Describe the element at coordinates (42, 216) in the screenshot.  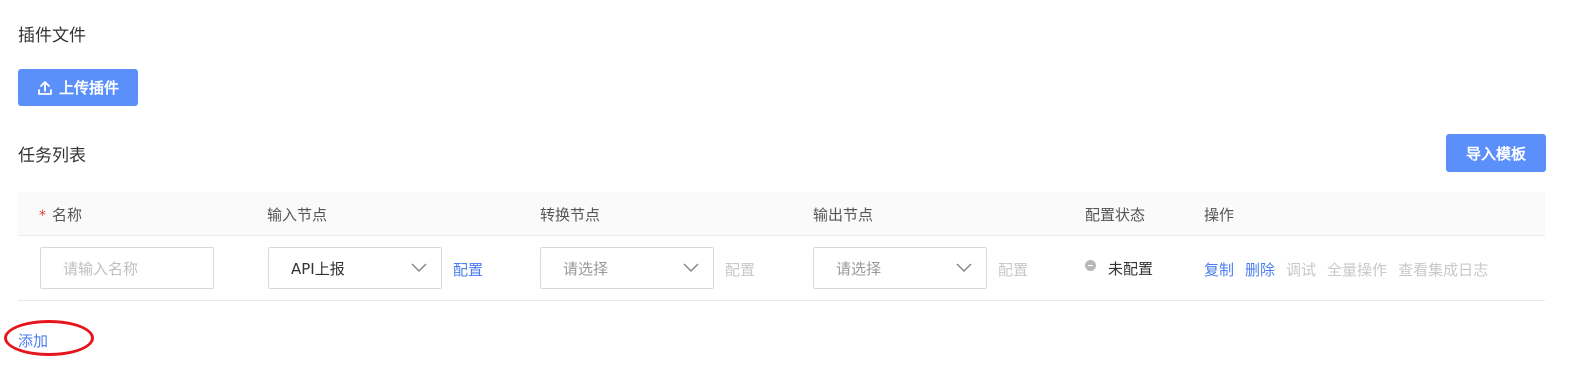
I see `required-mark: *` at that location.